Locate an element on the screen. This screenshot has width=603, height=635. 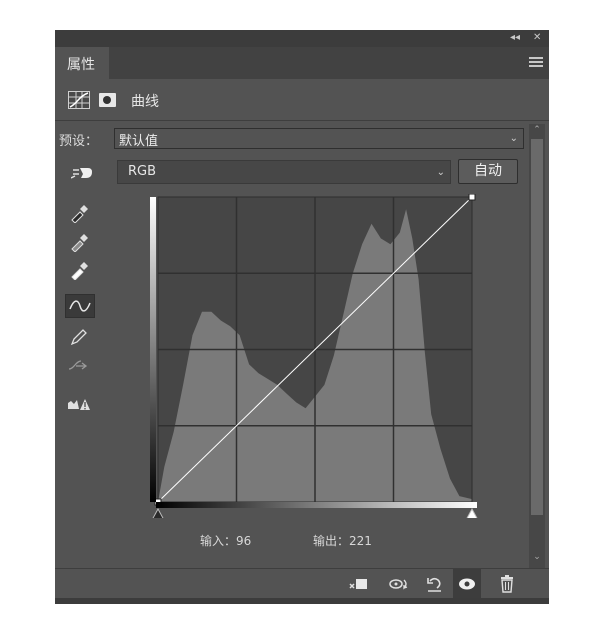
scroll-up-icon: ⌃ is located at coordinates (537, 130).